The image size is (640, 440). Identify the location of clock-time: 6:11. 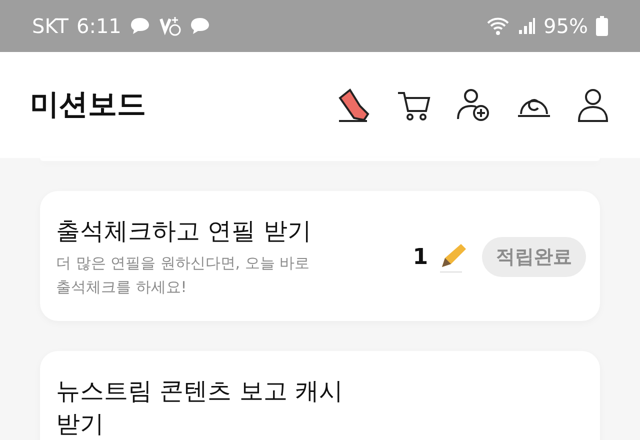
(99, 26).